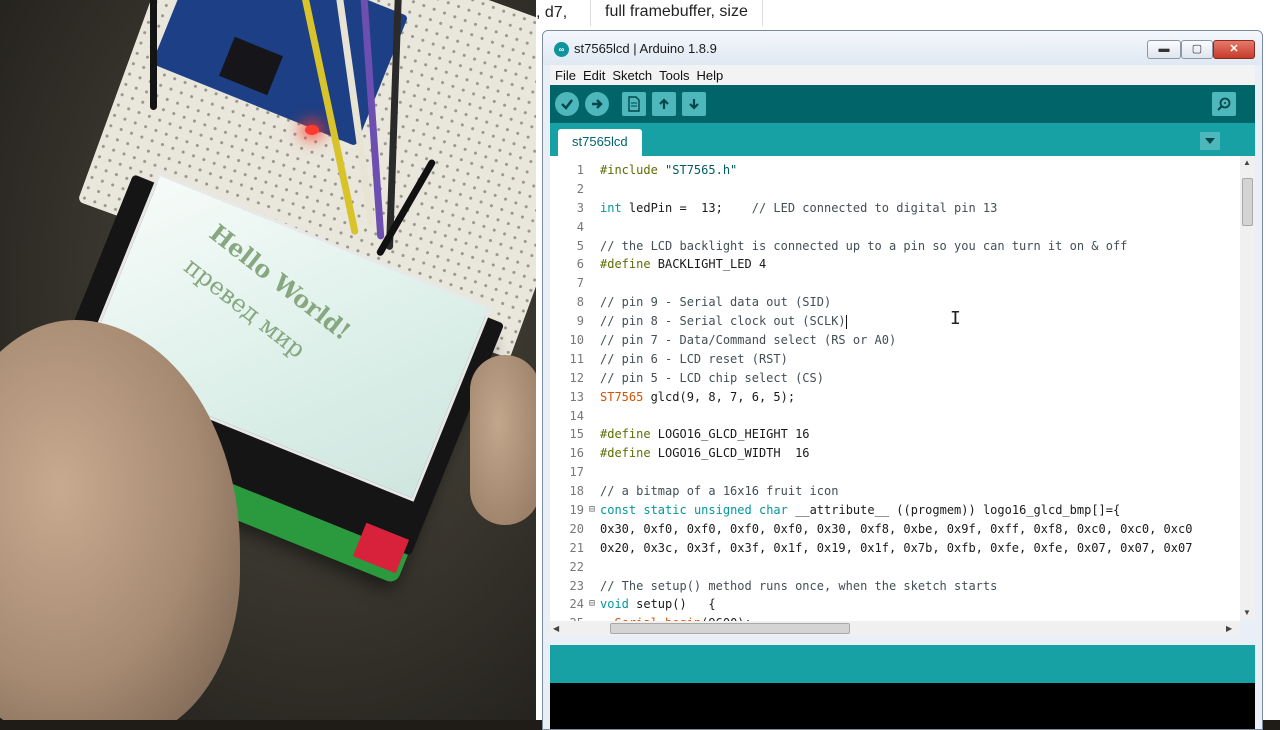 The height and width of the screenshot is (730, 1280). Describe the element at coordinates (902, 48) in the screenshot. I see `title-bar: ∞ st7565lcd | Arduino 1.8.9 ▬ ▢ ✕` at that location.